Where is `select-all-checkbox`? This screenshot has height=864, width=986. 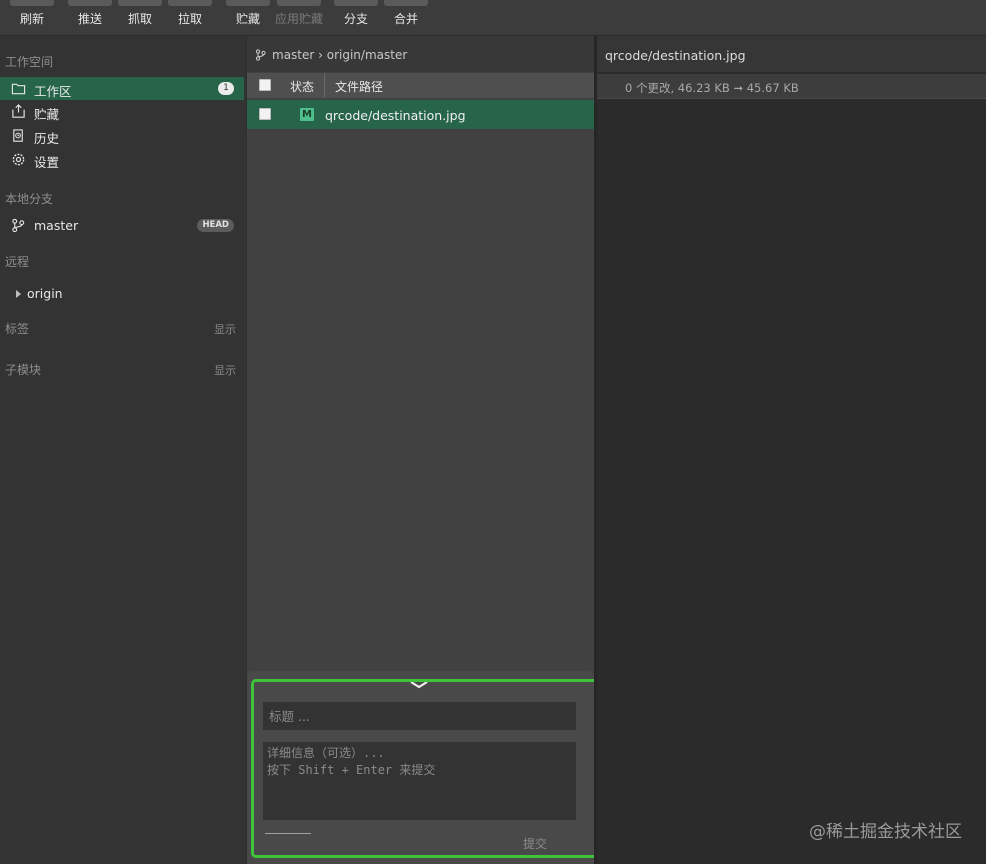 select-all-checkbox is located at coordinates (265, 85).